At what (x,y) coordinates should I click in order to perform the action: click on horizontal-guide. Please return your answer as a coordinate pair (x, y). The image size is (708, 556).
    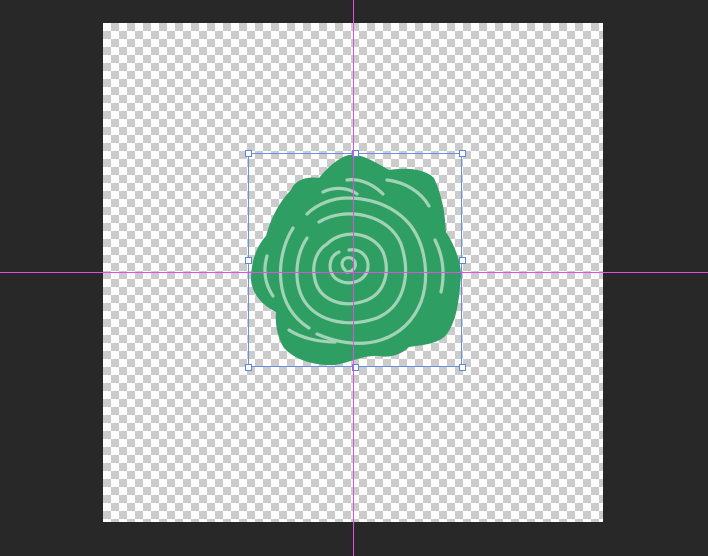
    Looking at the image, I should click on (354, 272).